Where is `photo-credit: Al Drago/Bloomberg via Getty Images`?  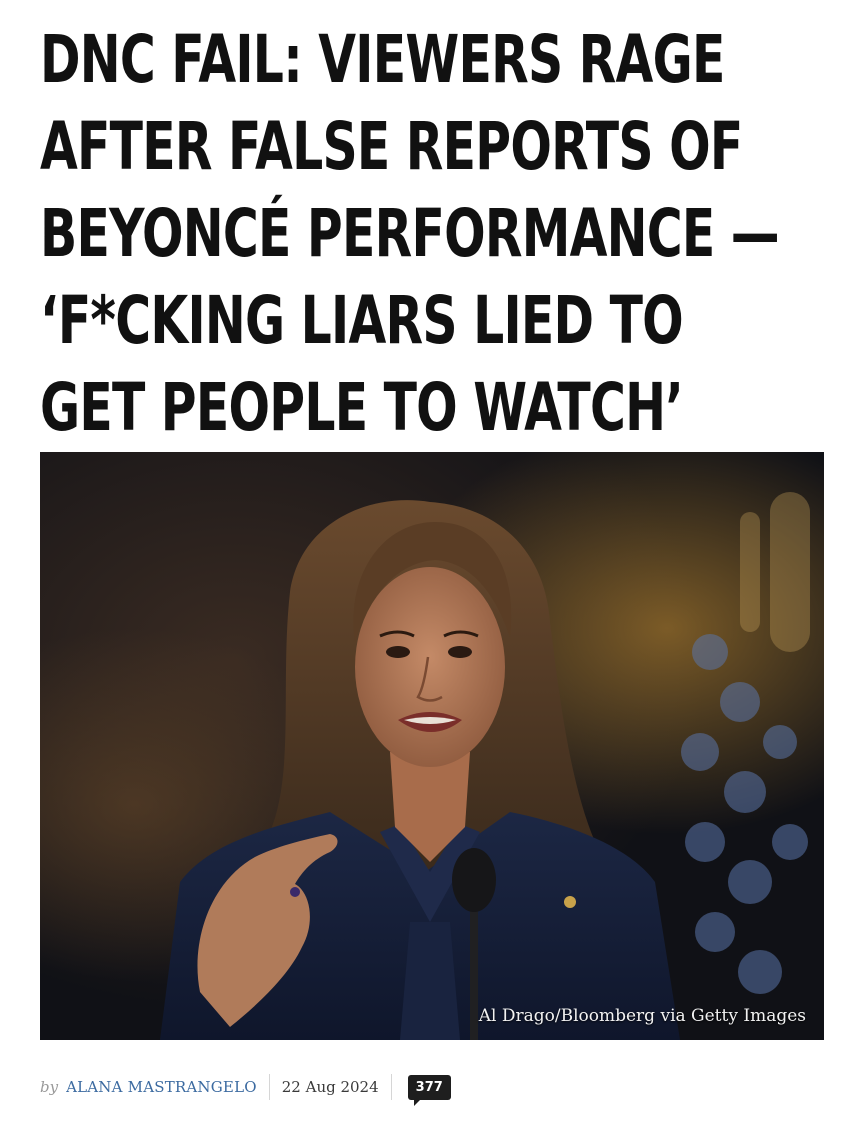
photo-credit: Al Drago/Bloomberg via Getty Images is located at coordinates (642, 1016).